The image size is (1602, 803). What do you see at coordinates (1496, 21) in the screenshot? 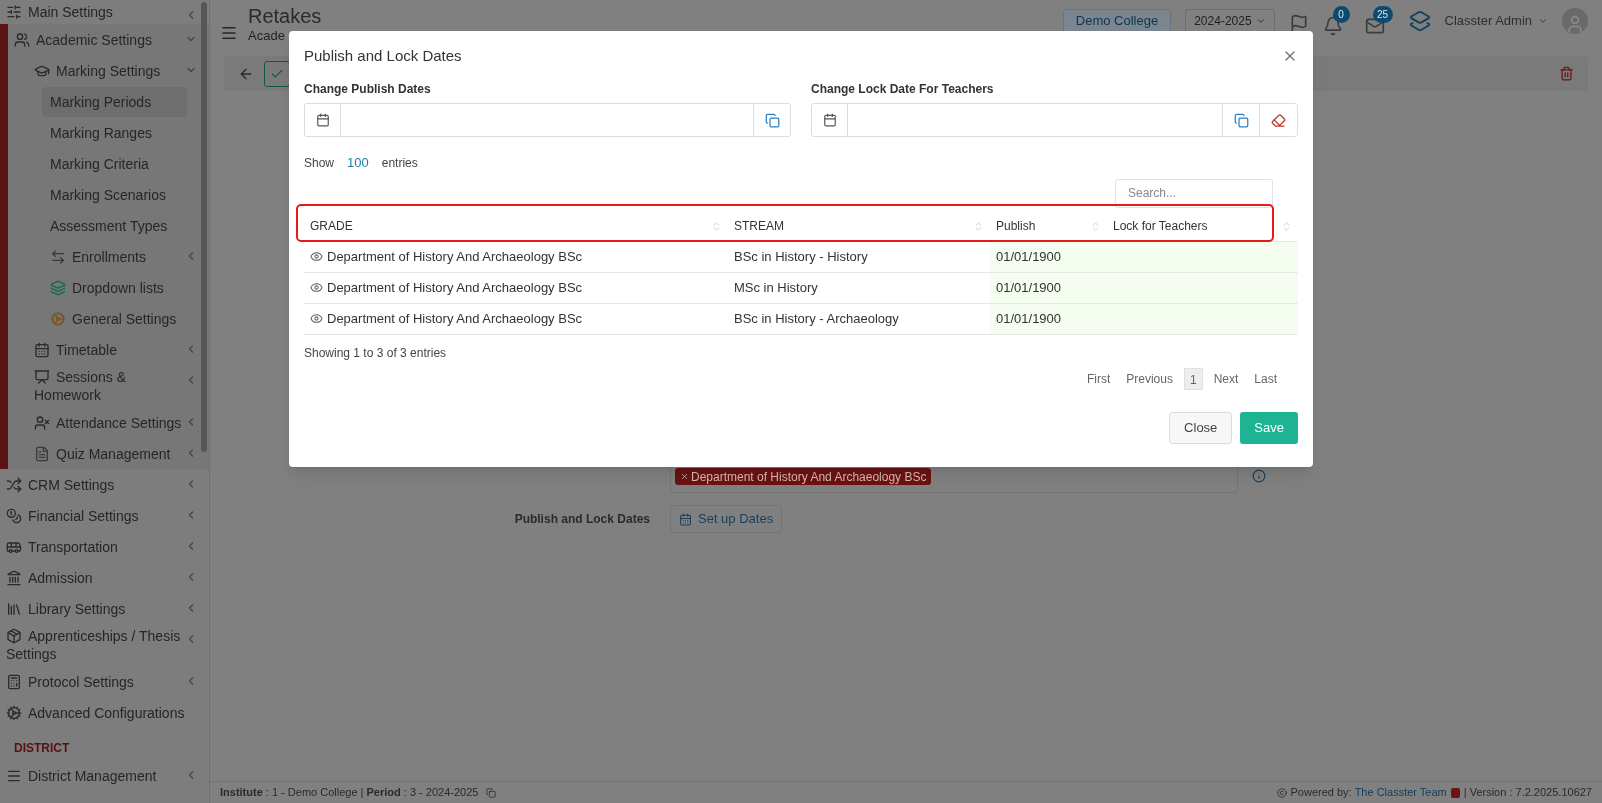
I see `user-menu: Classter Admin` at bounding box center [1496, 21].